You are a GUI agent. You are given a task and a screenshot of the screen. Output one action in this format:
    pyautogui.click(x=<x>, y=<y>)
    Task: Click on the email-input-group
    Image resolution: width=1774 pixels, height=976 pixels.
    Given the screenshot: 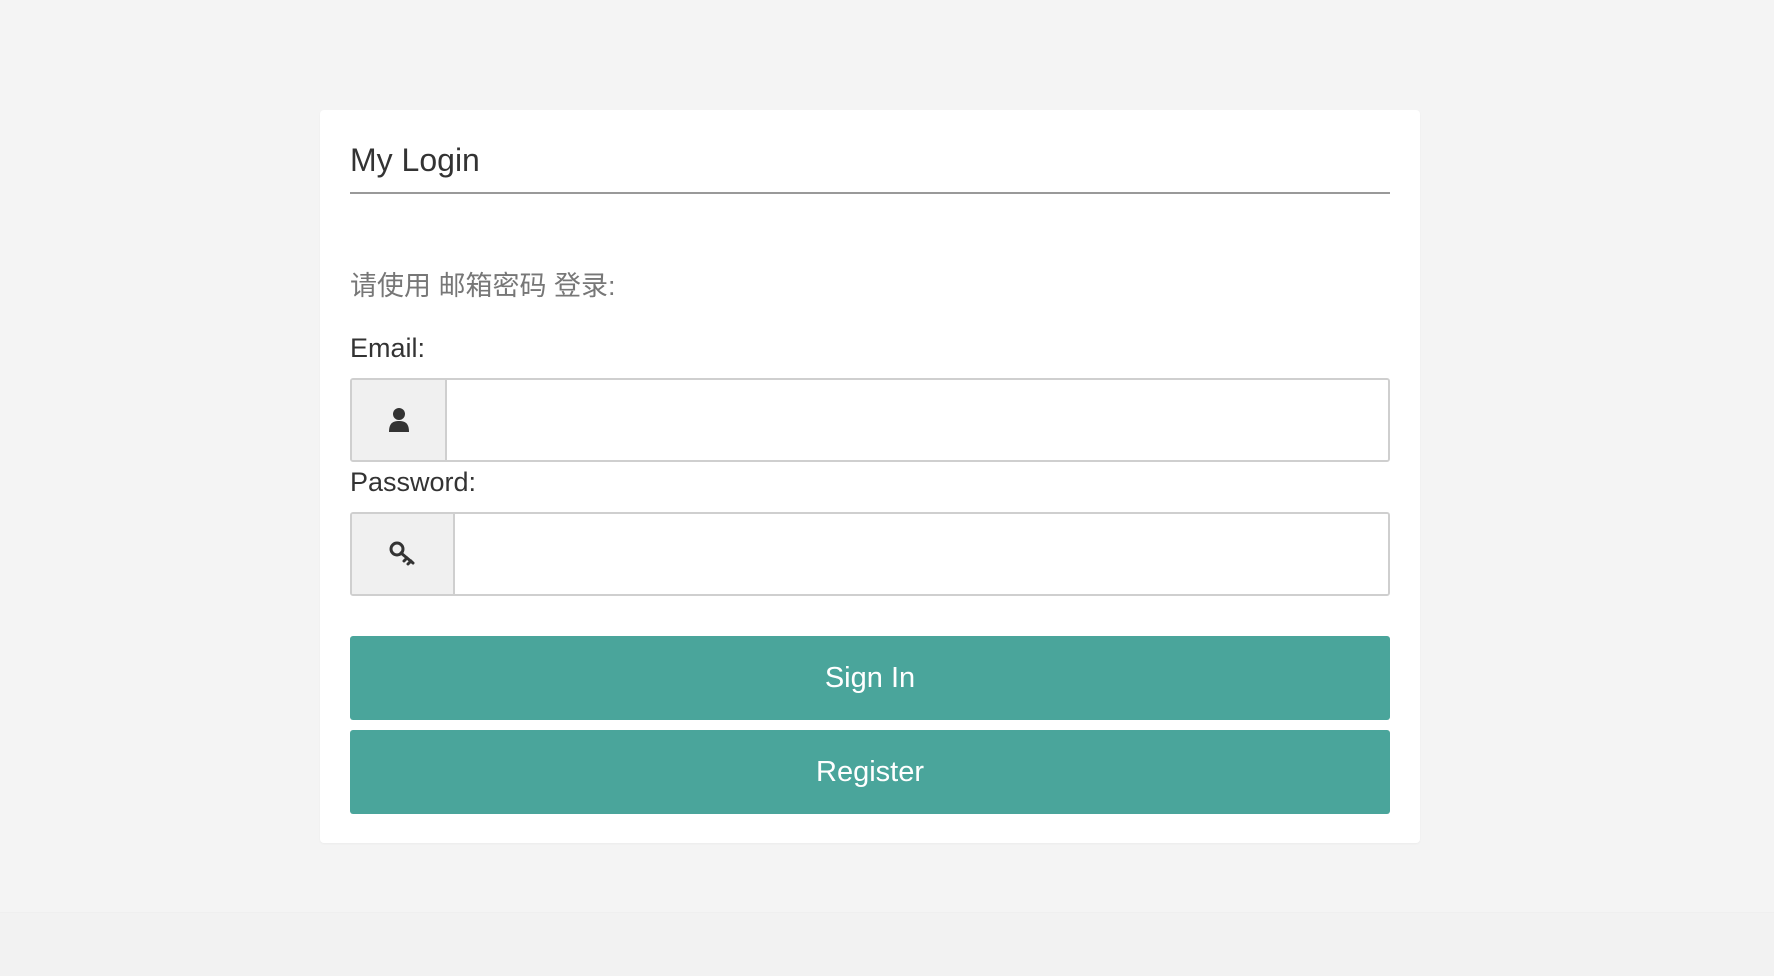 What is the action you would take?
    pyautogui.click(x=870, y=420)
    